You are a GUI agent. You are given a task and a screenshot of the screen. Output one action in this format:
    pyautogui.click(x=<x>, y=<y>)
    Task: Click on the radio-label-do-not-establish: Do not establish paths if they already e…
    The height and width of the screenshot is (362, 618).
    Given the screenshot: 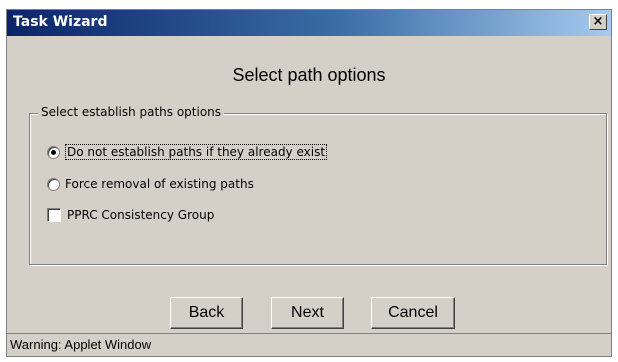 What is the action you would take?
    pyautogui.click(x=196, y=152)
    